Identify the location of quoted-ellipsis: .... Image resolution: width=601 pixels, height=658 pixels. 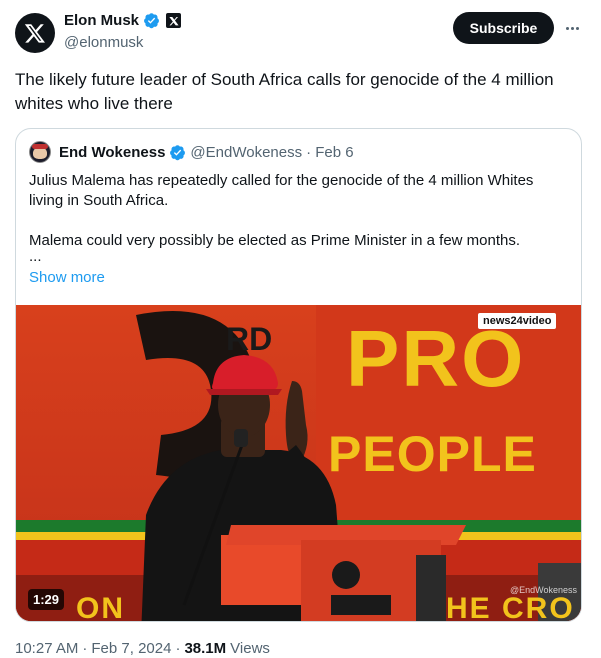
(35, 256).